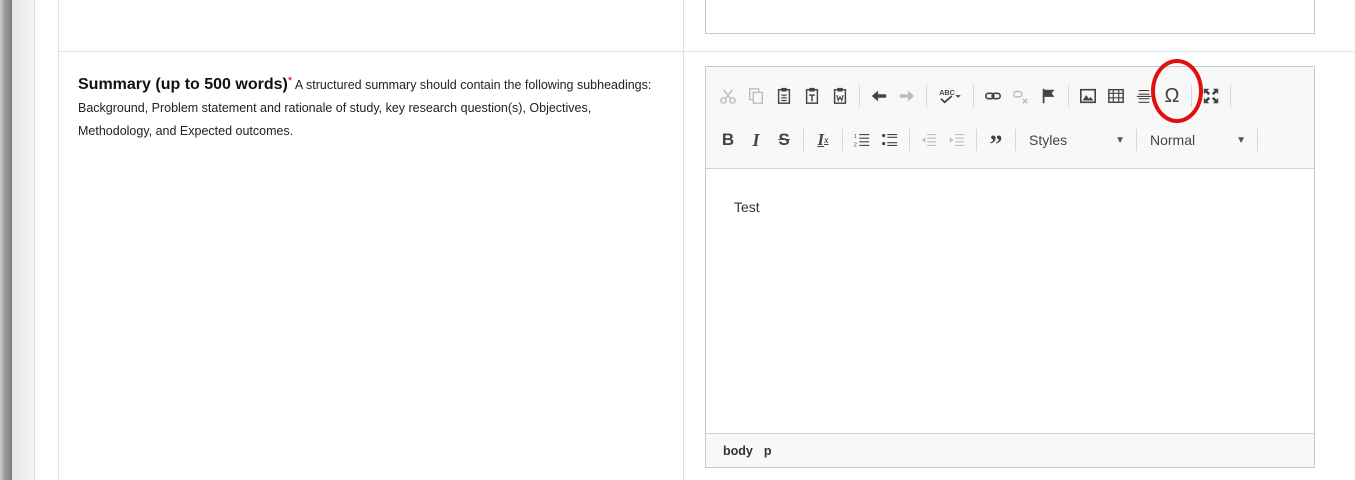 The image size is (1355, 480). Describe the element at coordinates (728, 96) in the screenshot. I see `cut-icon` at that location.